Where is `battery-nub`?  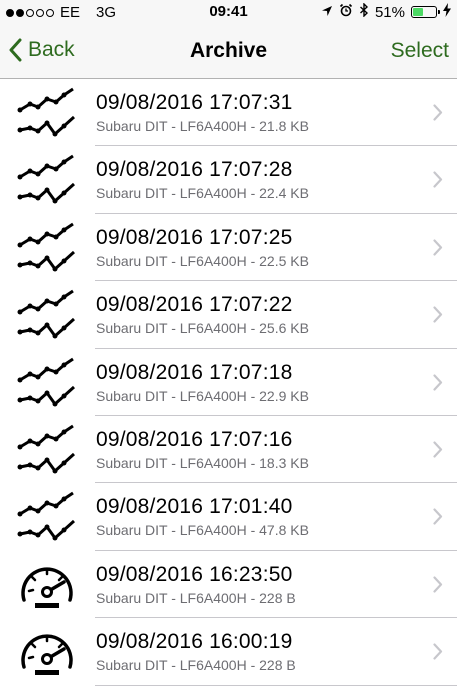
battery-nub is located at coordinates (439, 12).